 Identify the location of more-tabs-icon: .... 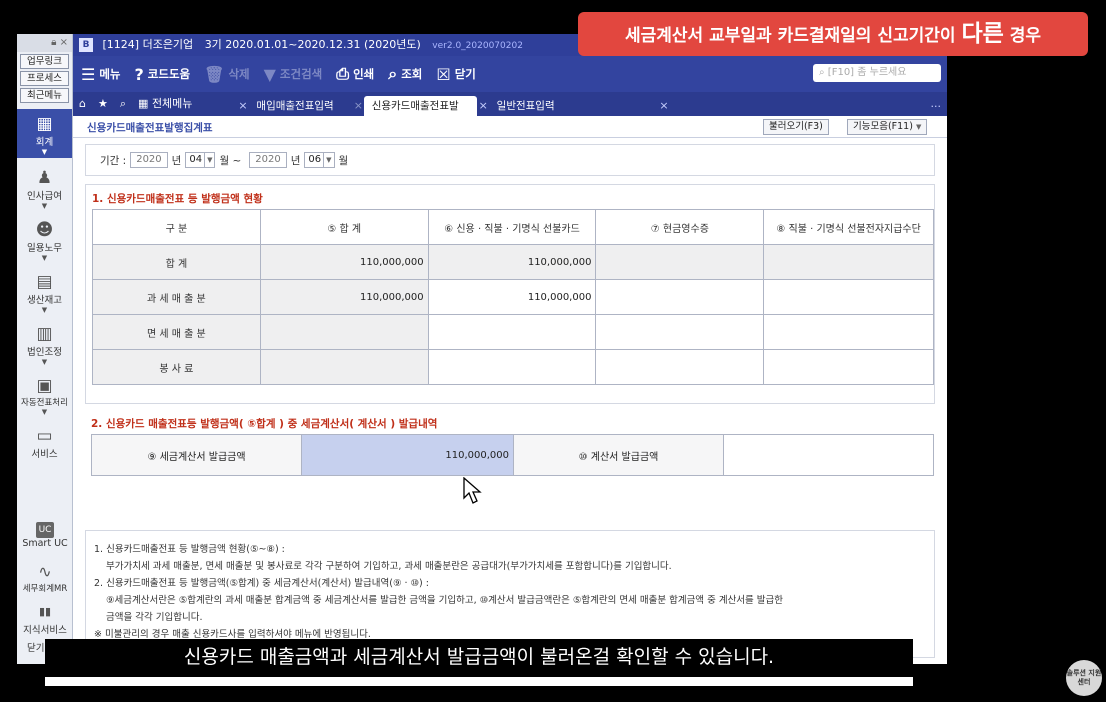
(939, 104).